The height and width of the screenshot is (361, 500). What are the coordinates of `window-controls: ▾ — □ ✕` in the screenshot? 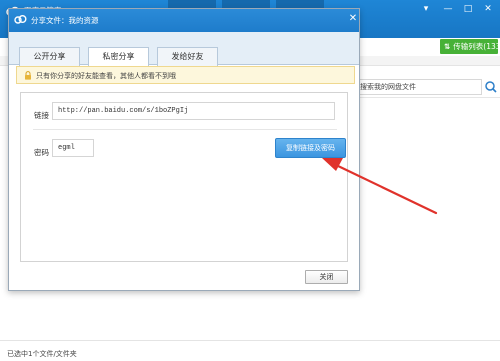 It's located at (431, 9).